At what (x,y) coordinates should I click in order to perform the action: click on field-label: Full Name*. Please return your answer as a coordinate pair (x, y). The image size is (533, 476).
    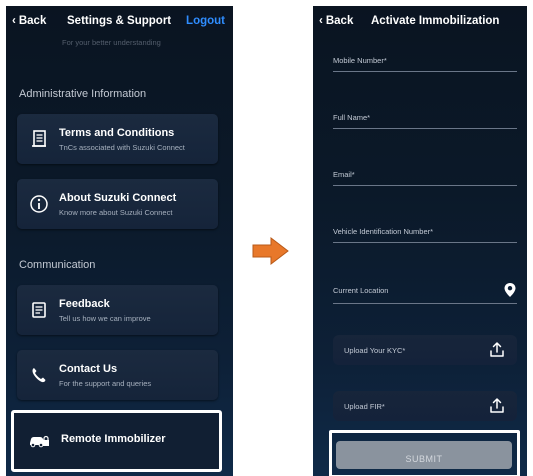
    Looking at the image, I should click on (352, 117).